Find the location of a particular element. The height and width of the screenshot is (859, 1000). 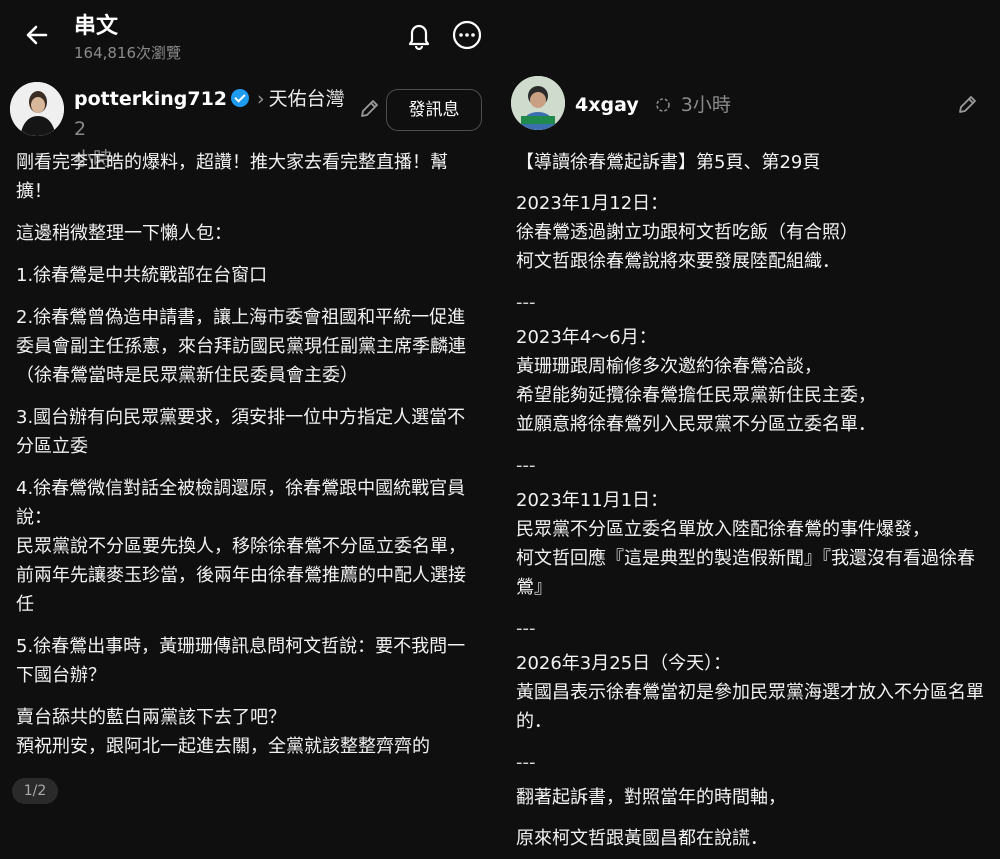

author-line: 4xgay 3小時 is located at coordinates (653, 103).